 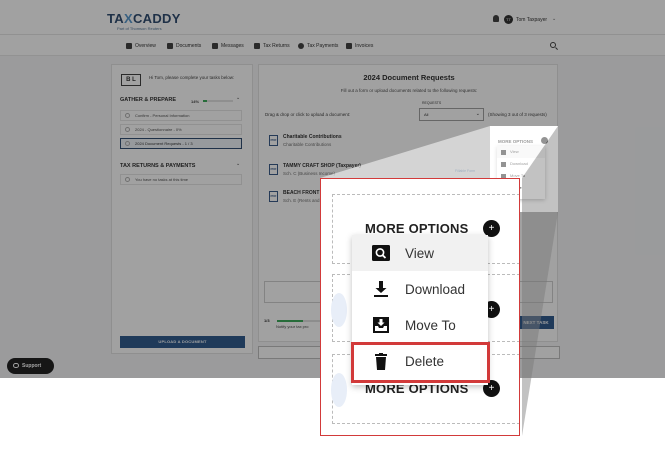 What do you see at coordinates (435, 289) in the screenshot?
I see `menu-item-label: Download` at bounding box center [435, 289].